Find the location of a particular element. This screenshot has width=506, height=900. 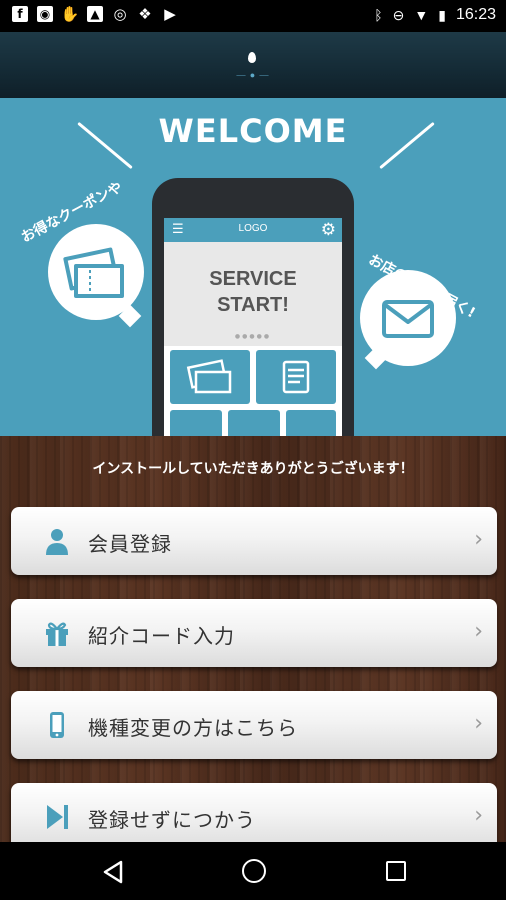

battery-icon: ▮ is located at coordinates (442, 14).